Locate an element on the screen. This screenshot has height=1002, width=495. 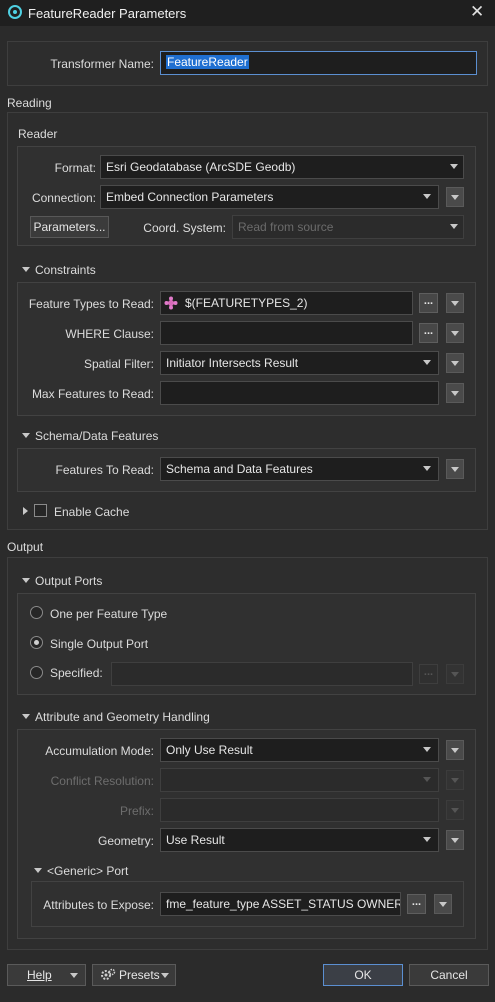
presets-button-label: Presets is located at coordinates (139, 975).